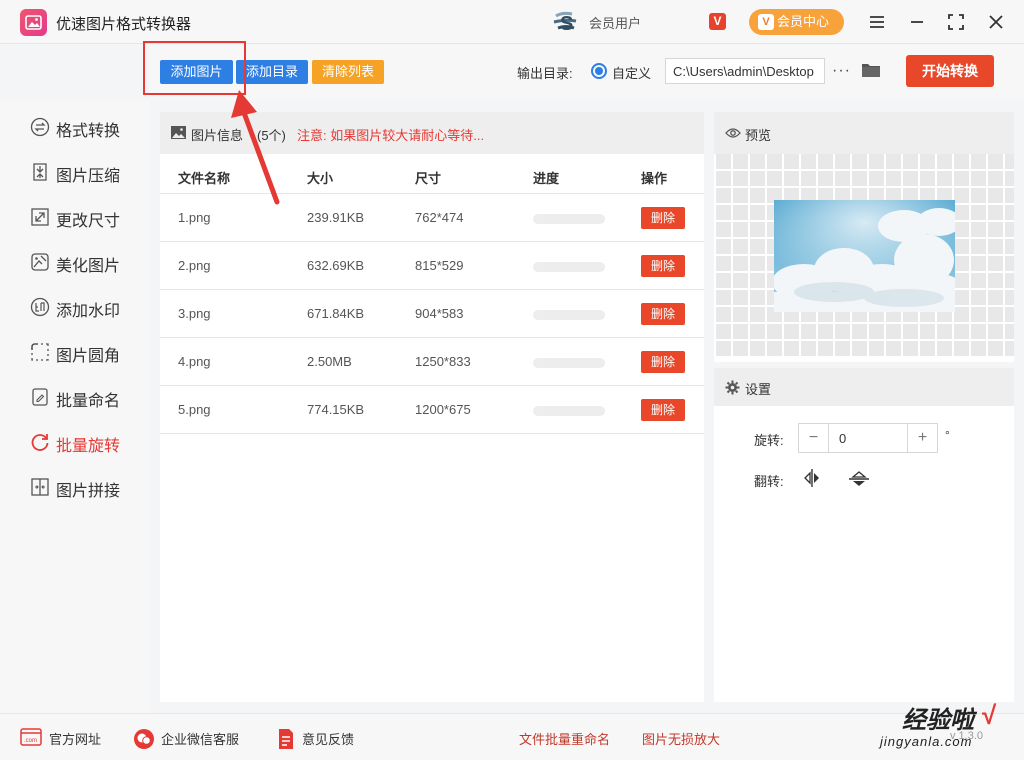  I want to click on column-header-actions: 操作, so click(654, 178).